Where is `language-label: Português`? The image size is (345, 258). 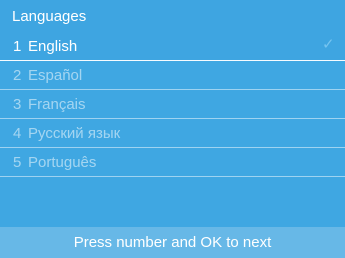 language-label: Português is located at coordinates (62, 162).